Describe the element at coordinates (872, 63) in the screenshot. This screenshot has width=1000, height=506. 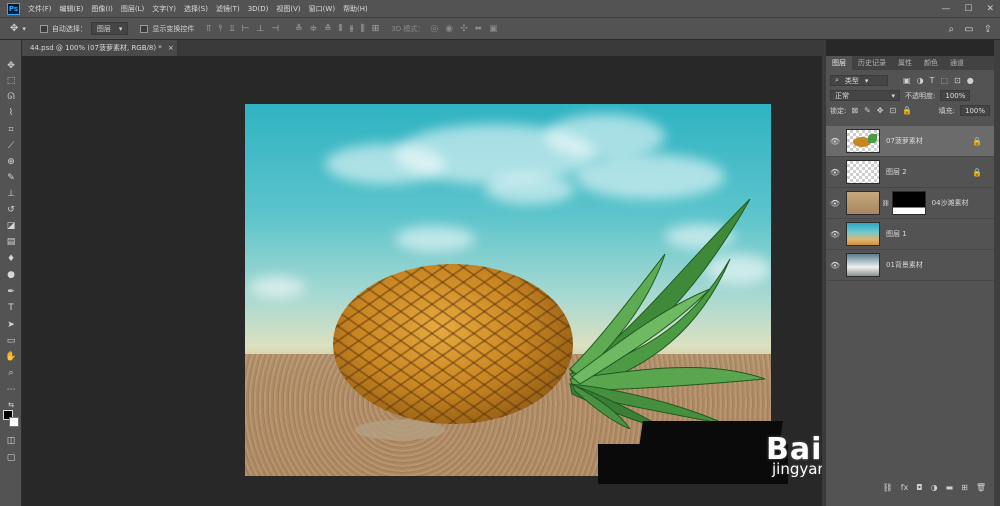
I see `tab-history: 历史记录` at that location.